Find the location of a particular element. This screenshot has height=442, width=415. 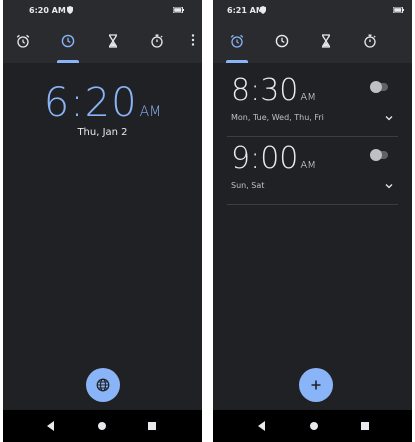

add-alarm-button is located at coordinates (316, 385).